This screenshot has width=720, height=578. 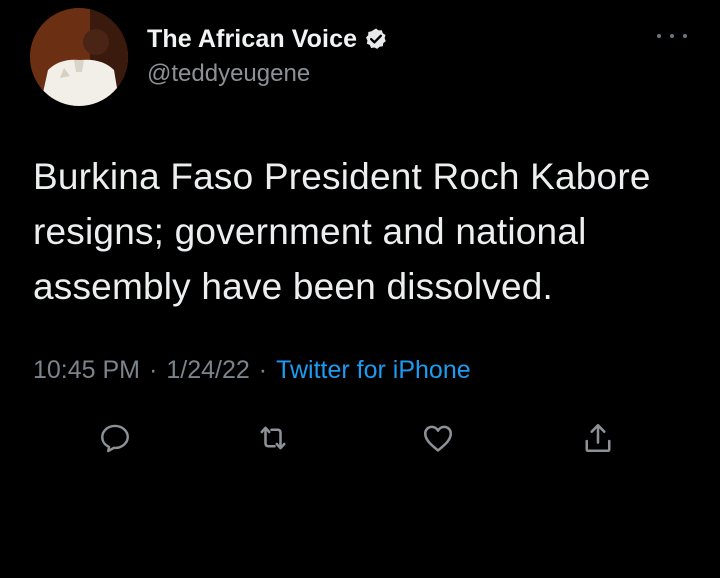 I want to click on share-icon, so click(x=598, y=438).